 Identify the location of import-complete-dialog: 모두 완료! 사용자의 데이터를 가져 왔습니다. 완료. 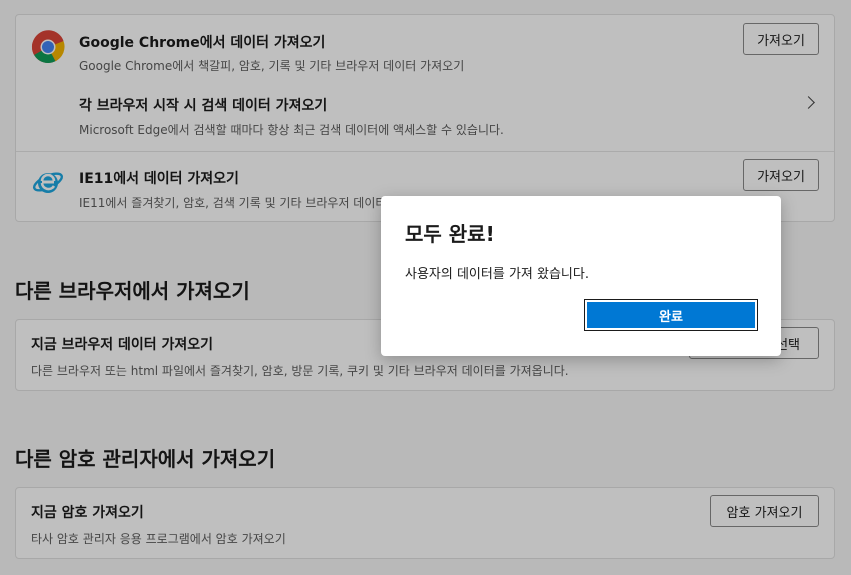
(581, 276).